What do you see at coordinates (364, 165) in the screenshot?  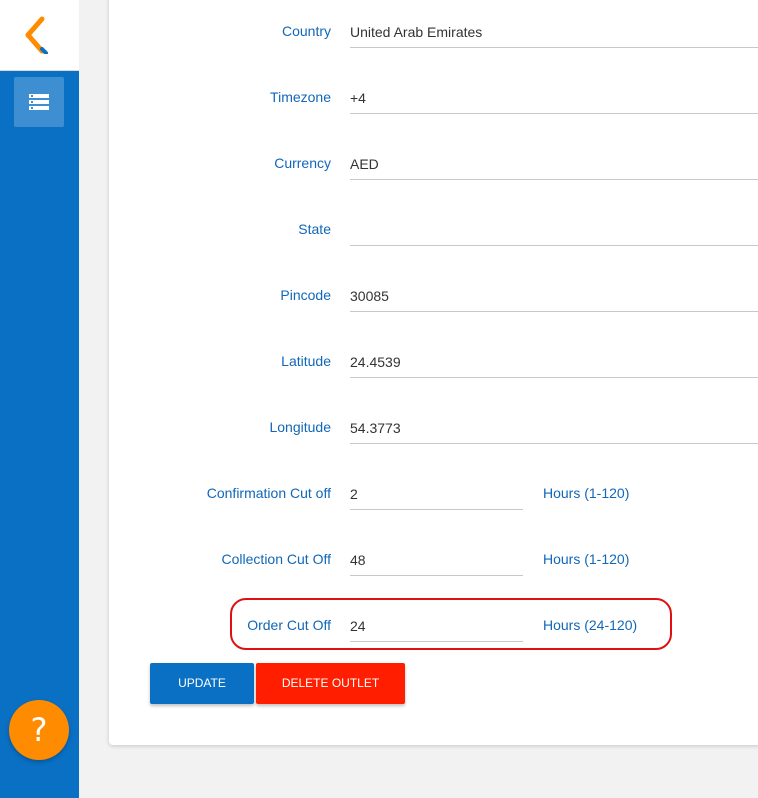 I see `currency-field: AED` at bounding box center [364, 165].